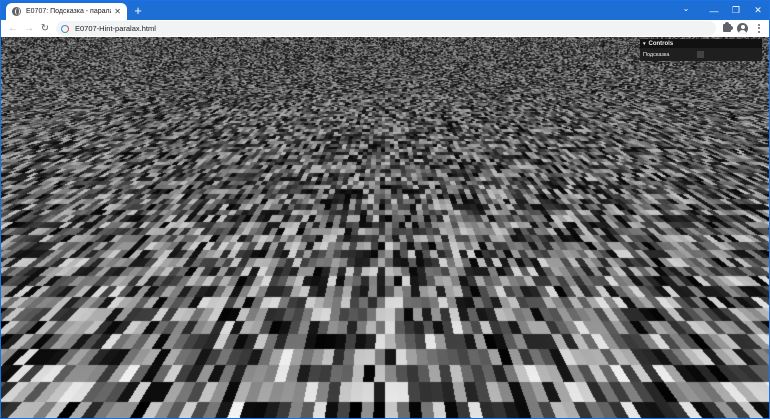 This screenshot has width=770, height=419. What do you see at coordinates (714, 10) in the screenshot?
I see `minimize-button: —` at bounding box center [714, 10].